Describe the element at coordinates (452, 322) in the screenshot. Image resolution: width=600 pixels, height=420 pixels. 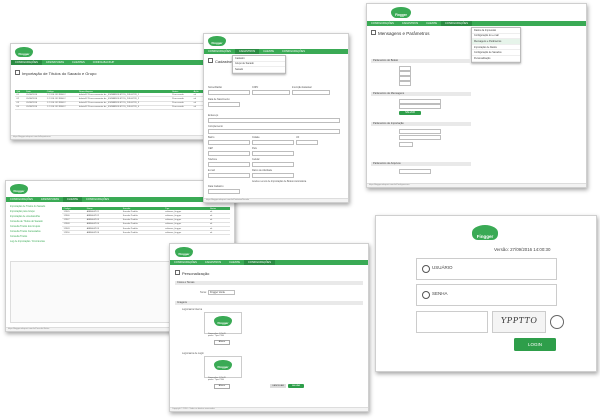
I see `captcha-input` at that location.